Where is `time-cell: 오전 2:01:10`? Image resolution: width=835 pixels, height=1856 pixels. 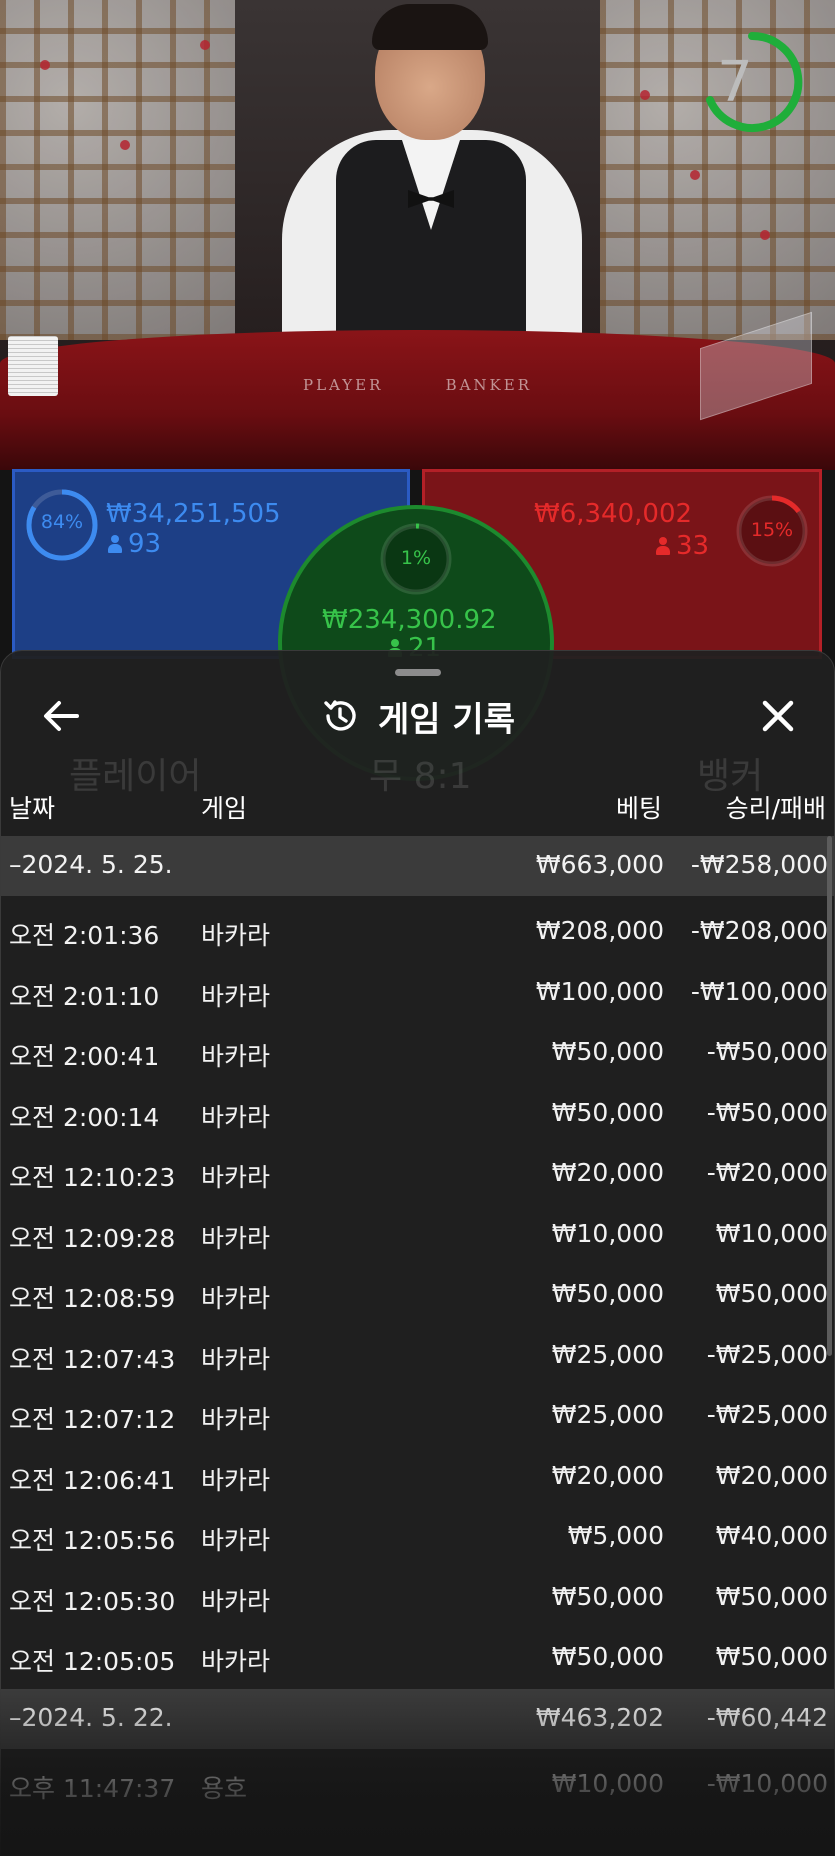 time-cell: 오전 2:01:10 is located at coordinates (84, 996).